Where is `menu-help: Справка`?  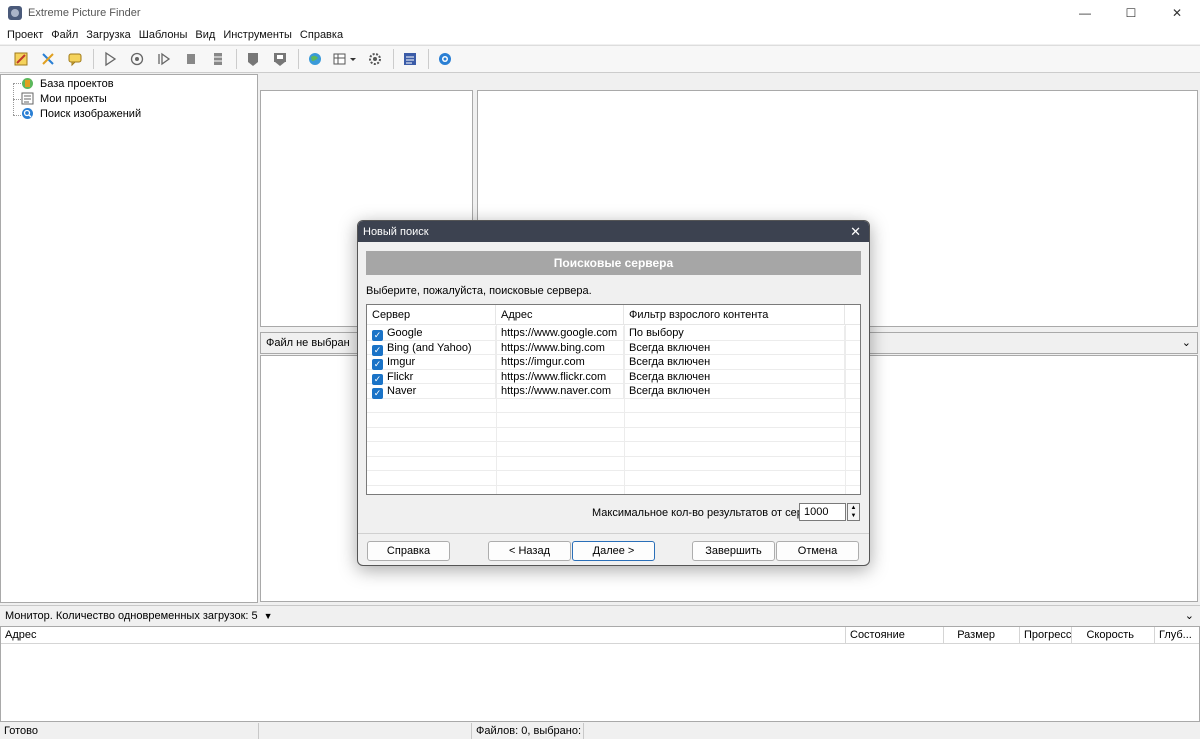 menu-help: Справка is located at coordinates (321, 35).